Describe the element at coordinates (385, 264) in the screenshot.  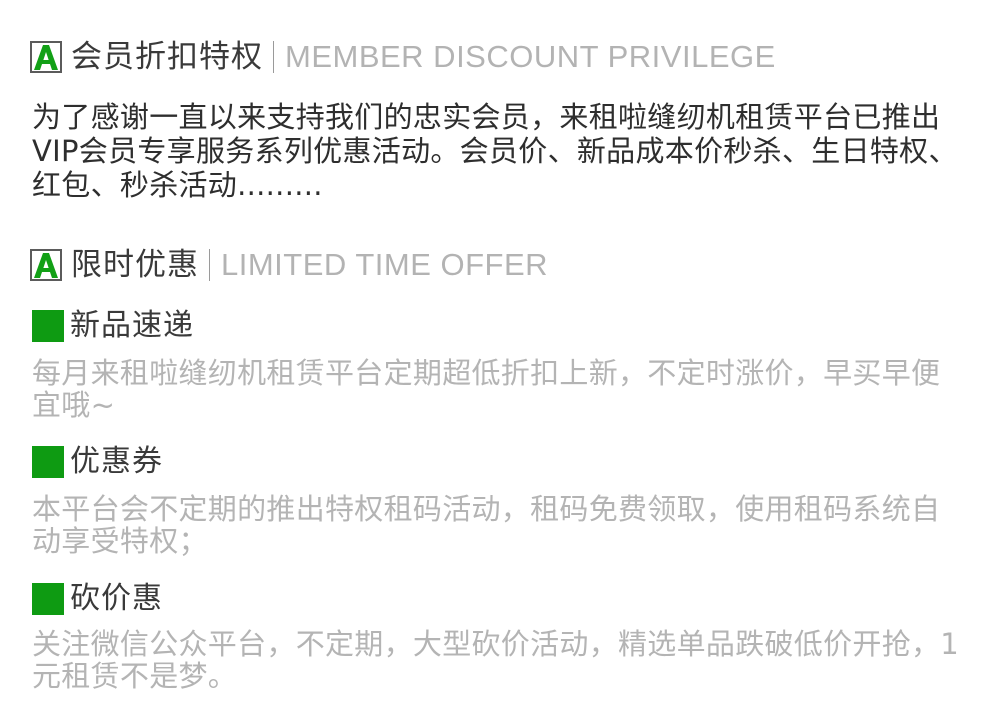
I see `section-title-en: LIMITED TIME OFFER` at that location.